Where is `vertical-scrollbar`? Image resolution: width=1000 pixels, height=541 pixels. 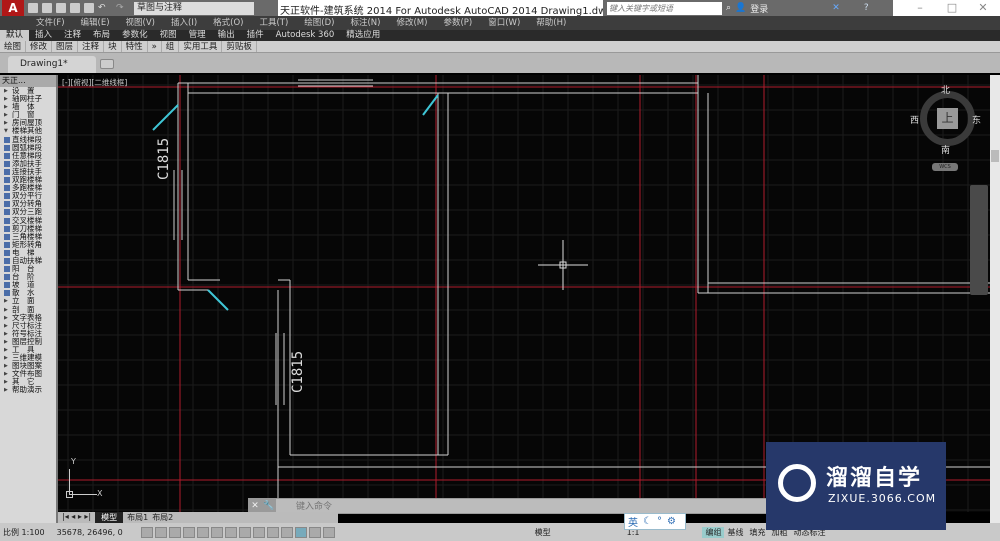 vertical-scrollbar is located at coordinates (995, 299).